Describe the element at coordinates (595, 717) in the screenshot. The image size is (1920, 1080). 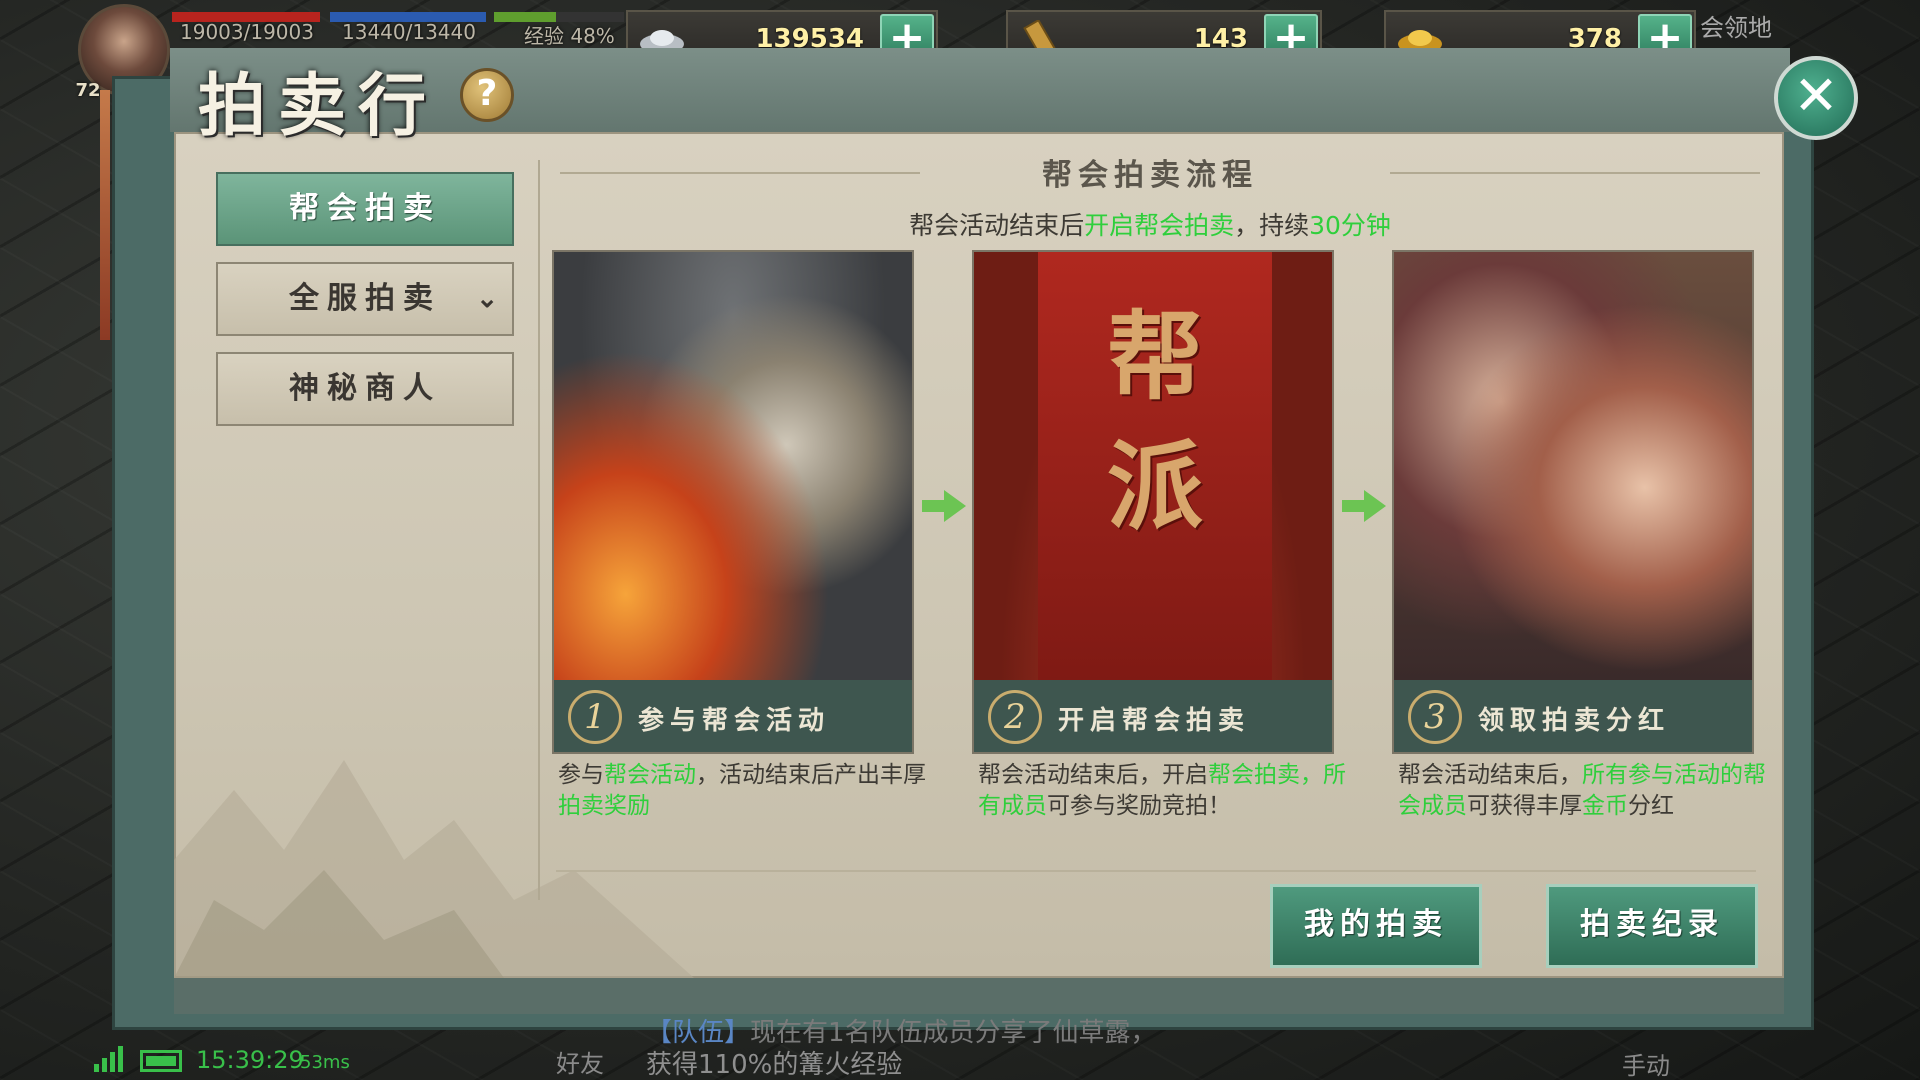
I see `step-number: 1` at that location.